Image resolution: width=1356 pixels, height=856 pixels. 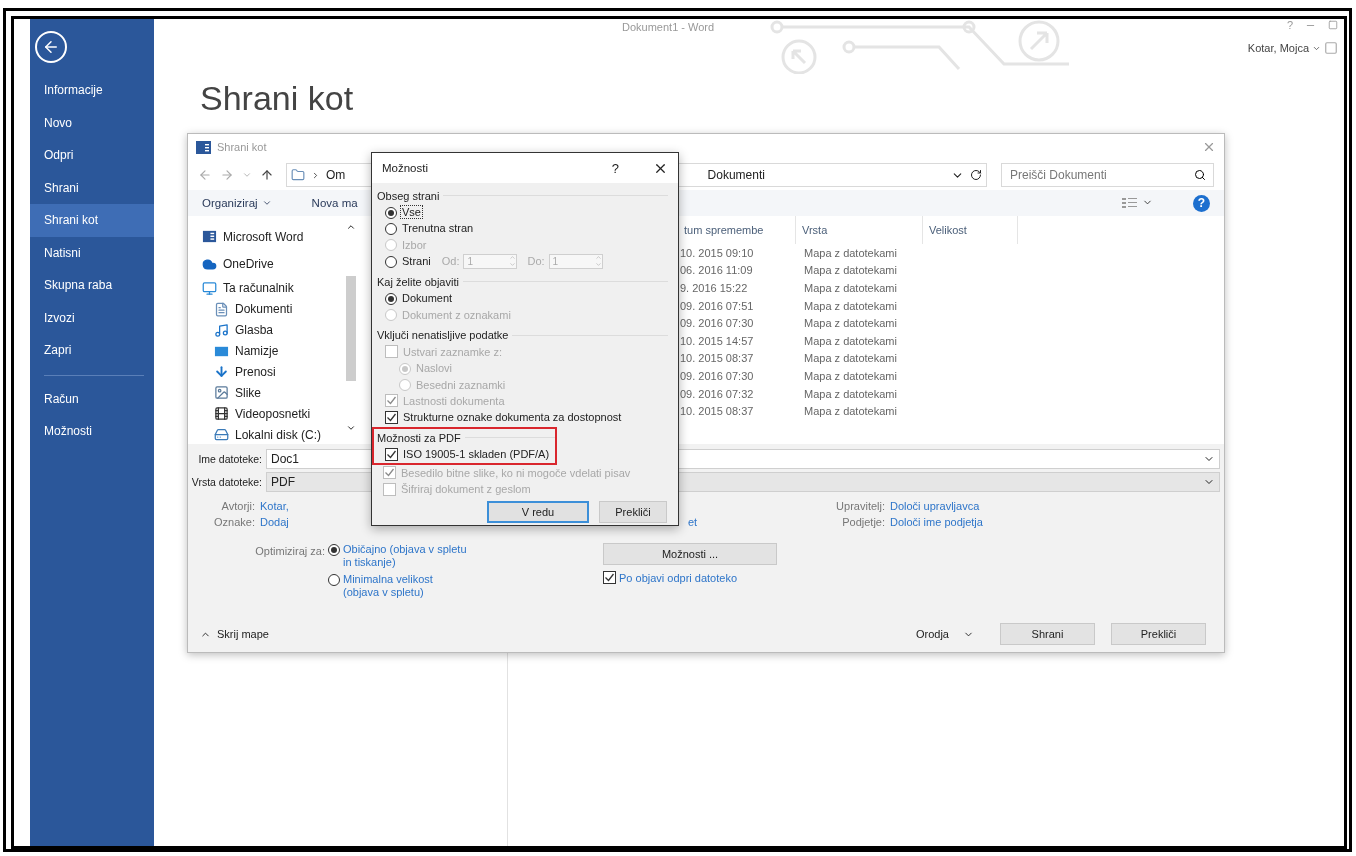 What do you see at coordinates (92, 187) in the screenshot?
I see `sidebar-item: Shrani` at bounding box center [92, 187].